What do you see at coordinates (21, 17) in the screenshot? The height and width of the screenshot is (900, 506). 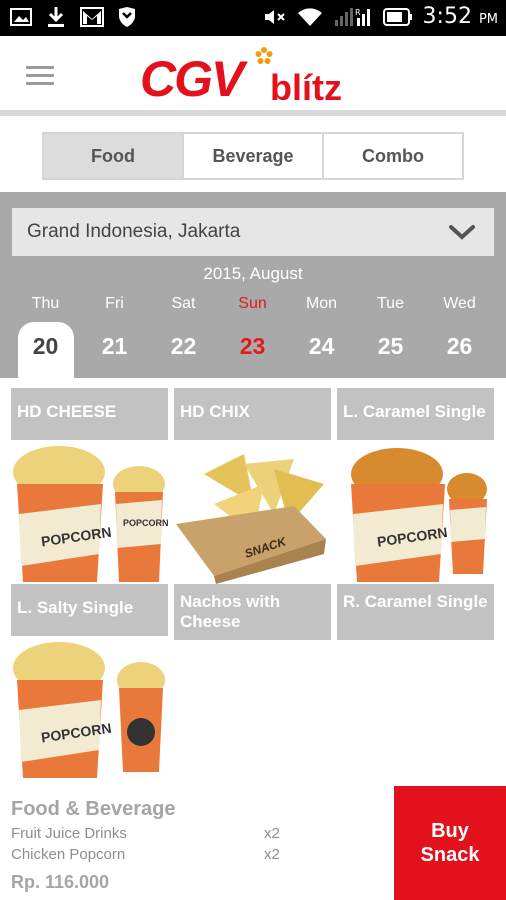 I see `image-icon` at bounding box center [21, 17].